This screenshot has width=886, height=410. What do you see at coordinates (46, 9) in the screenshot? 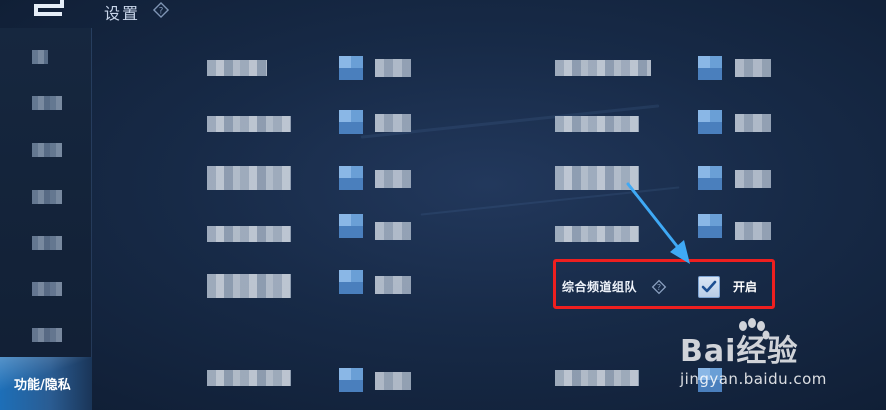
I see `back-icon` at bounding box center [46, 9].